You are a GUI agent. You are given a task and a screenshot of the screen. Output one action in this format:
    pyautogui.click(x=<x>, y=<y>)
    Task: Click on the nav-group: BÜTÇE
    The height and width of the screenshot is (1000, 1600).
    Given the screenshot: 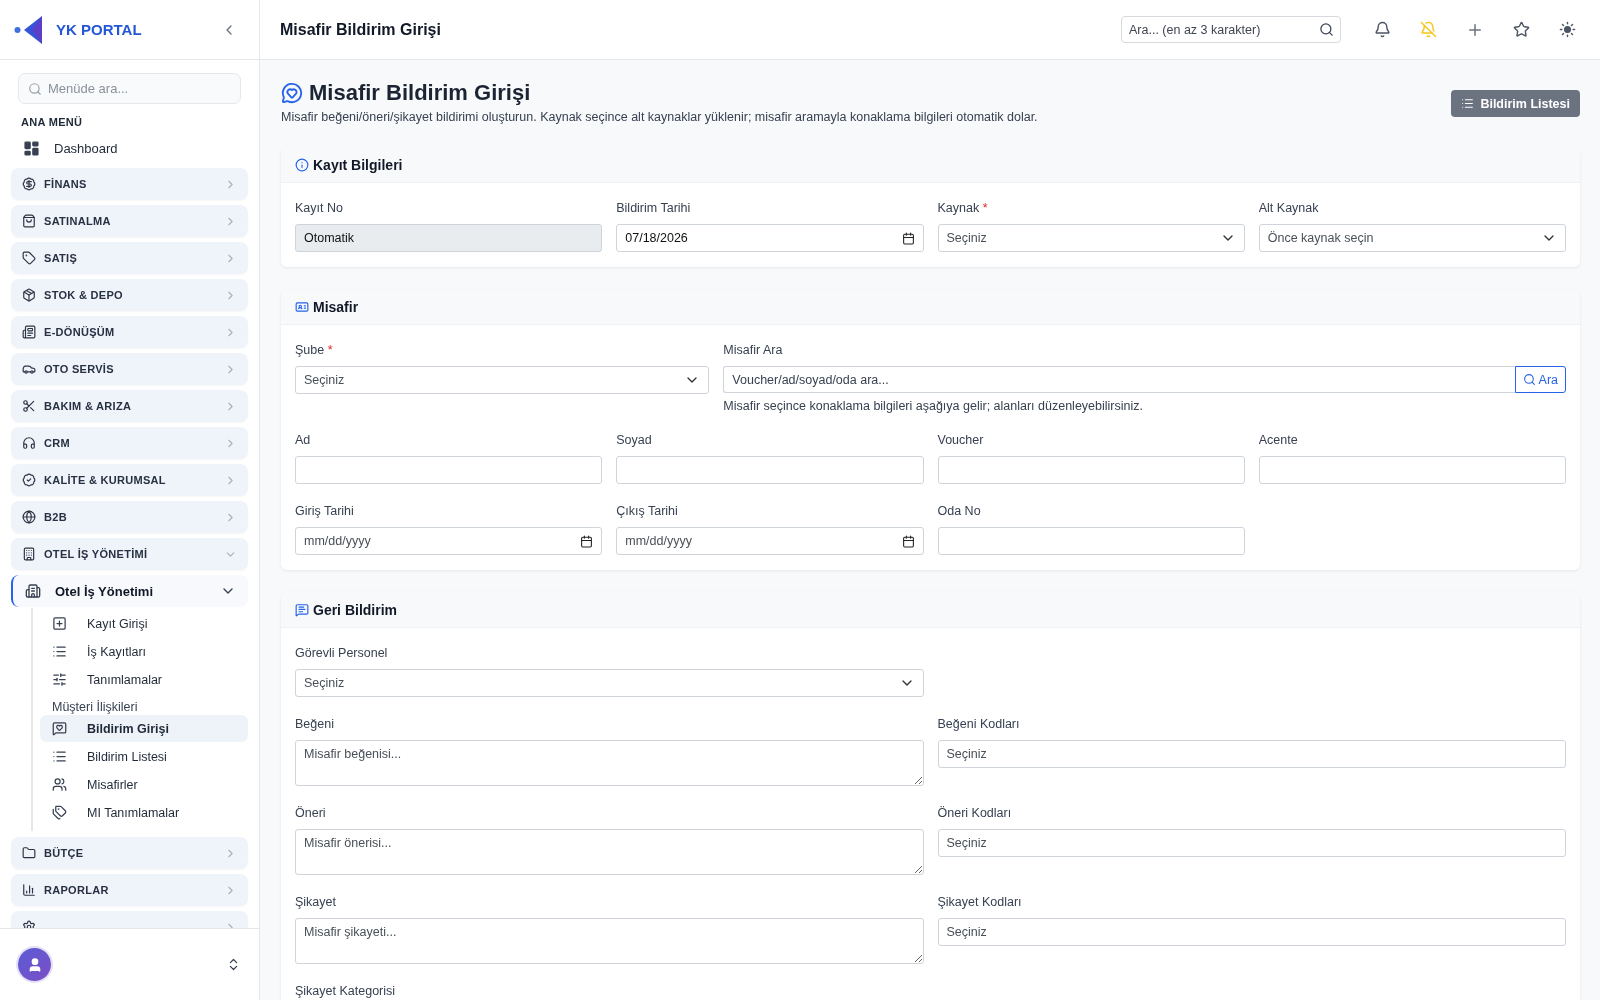 What is the action you would take?
    pyautogui.click(x=129, y=853)
    